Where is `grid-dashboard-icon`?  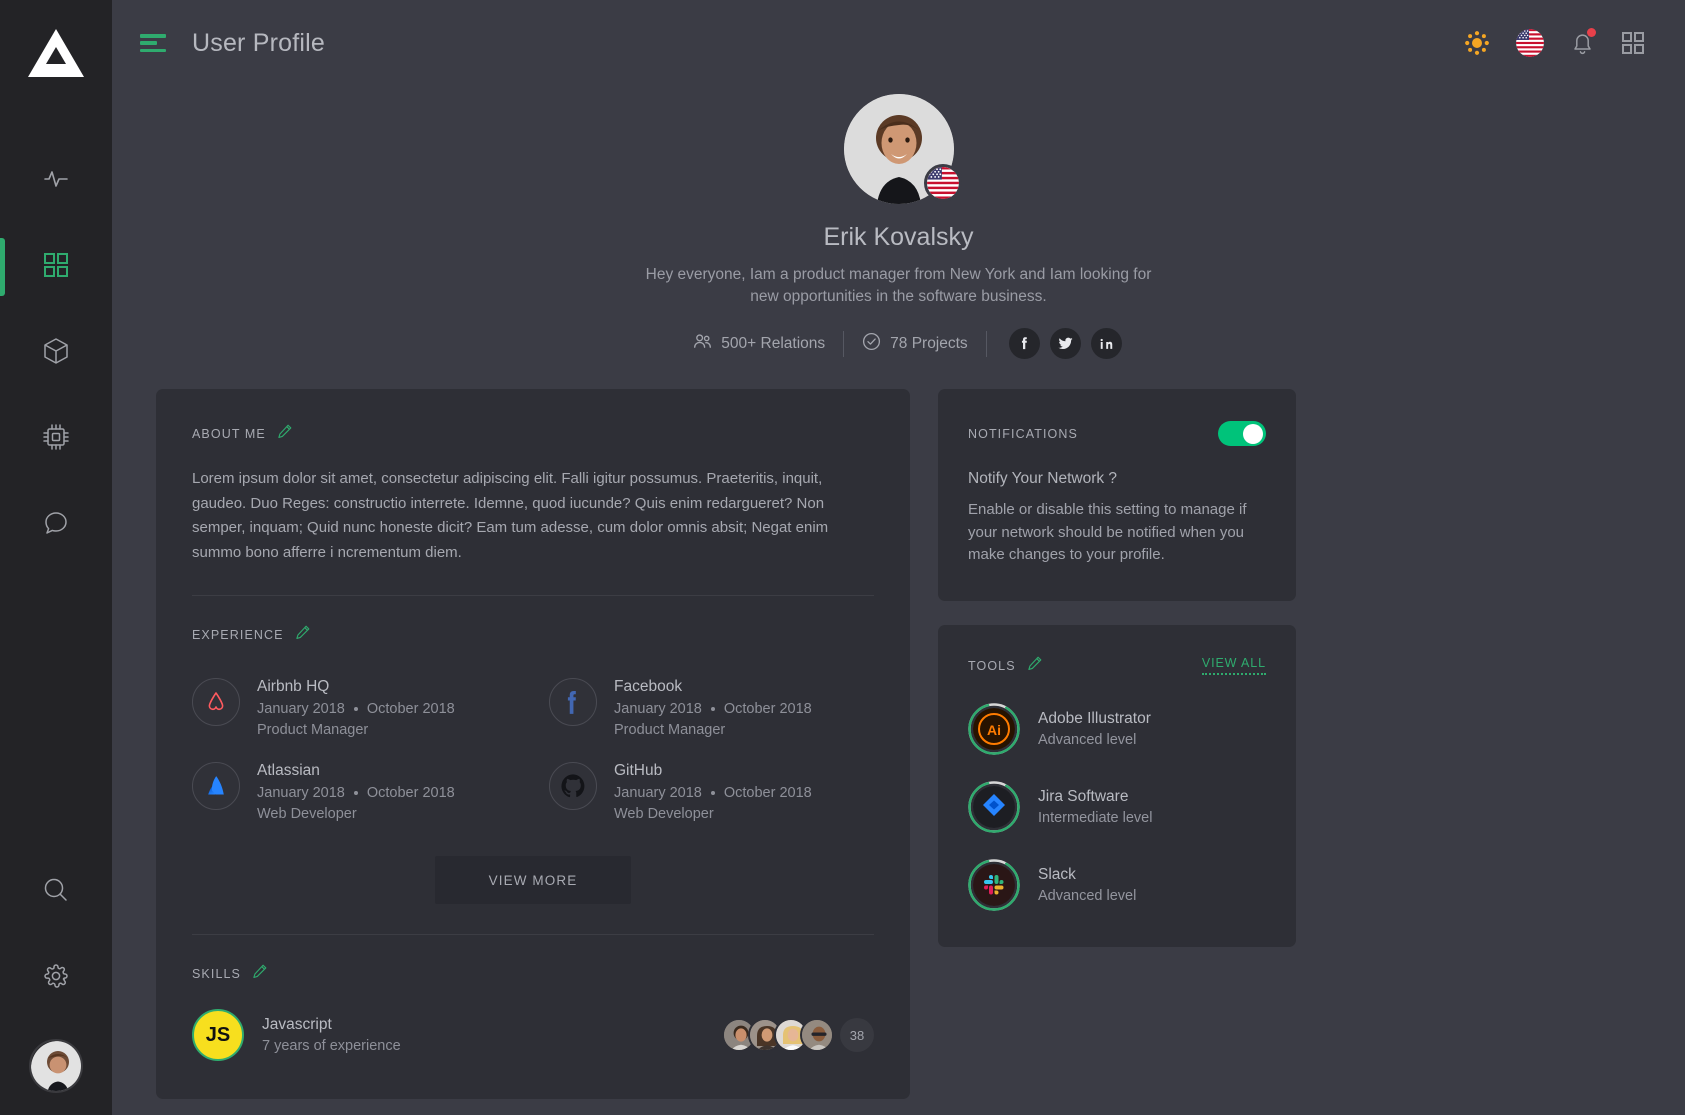
grid-dashboard-icon is located at coordinates (56, 267).